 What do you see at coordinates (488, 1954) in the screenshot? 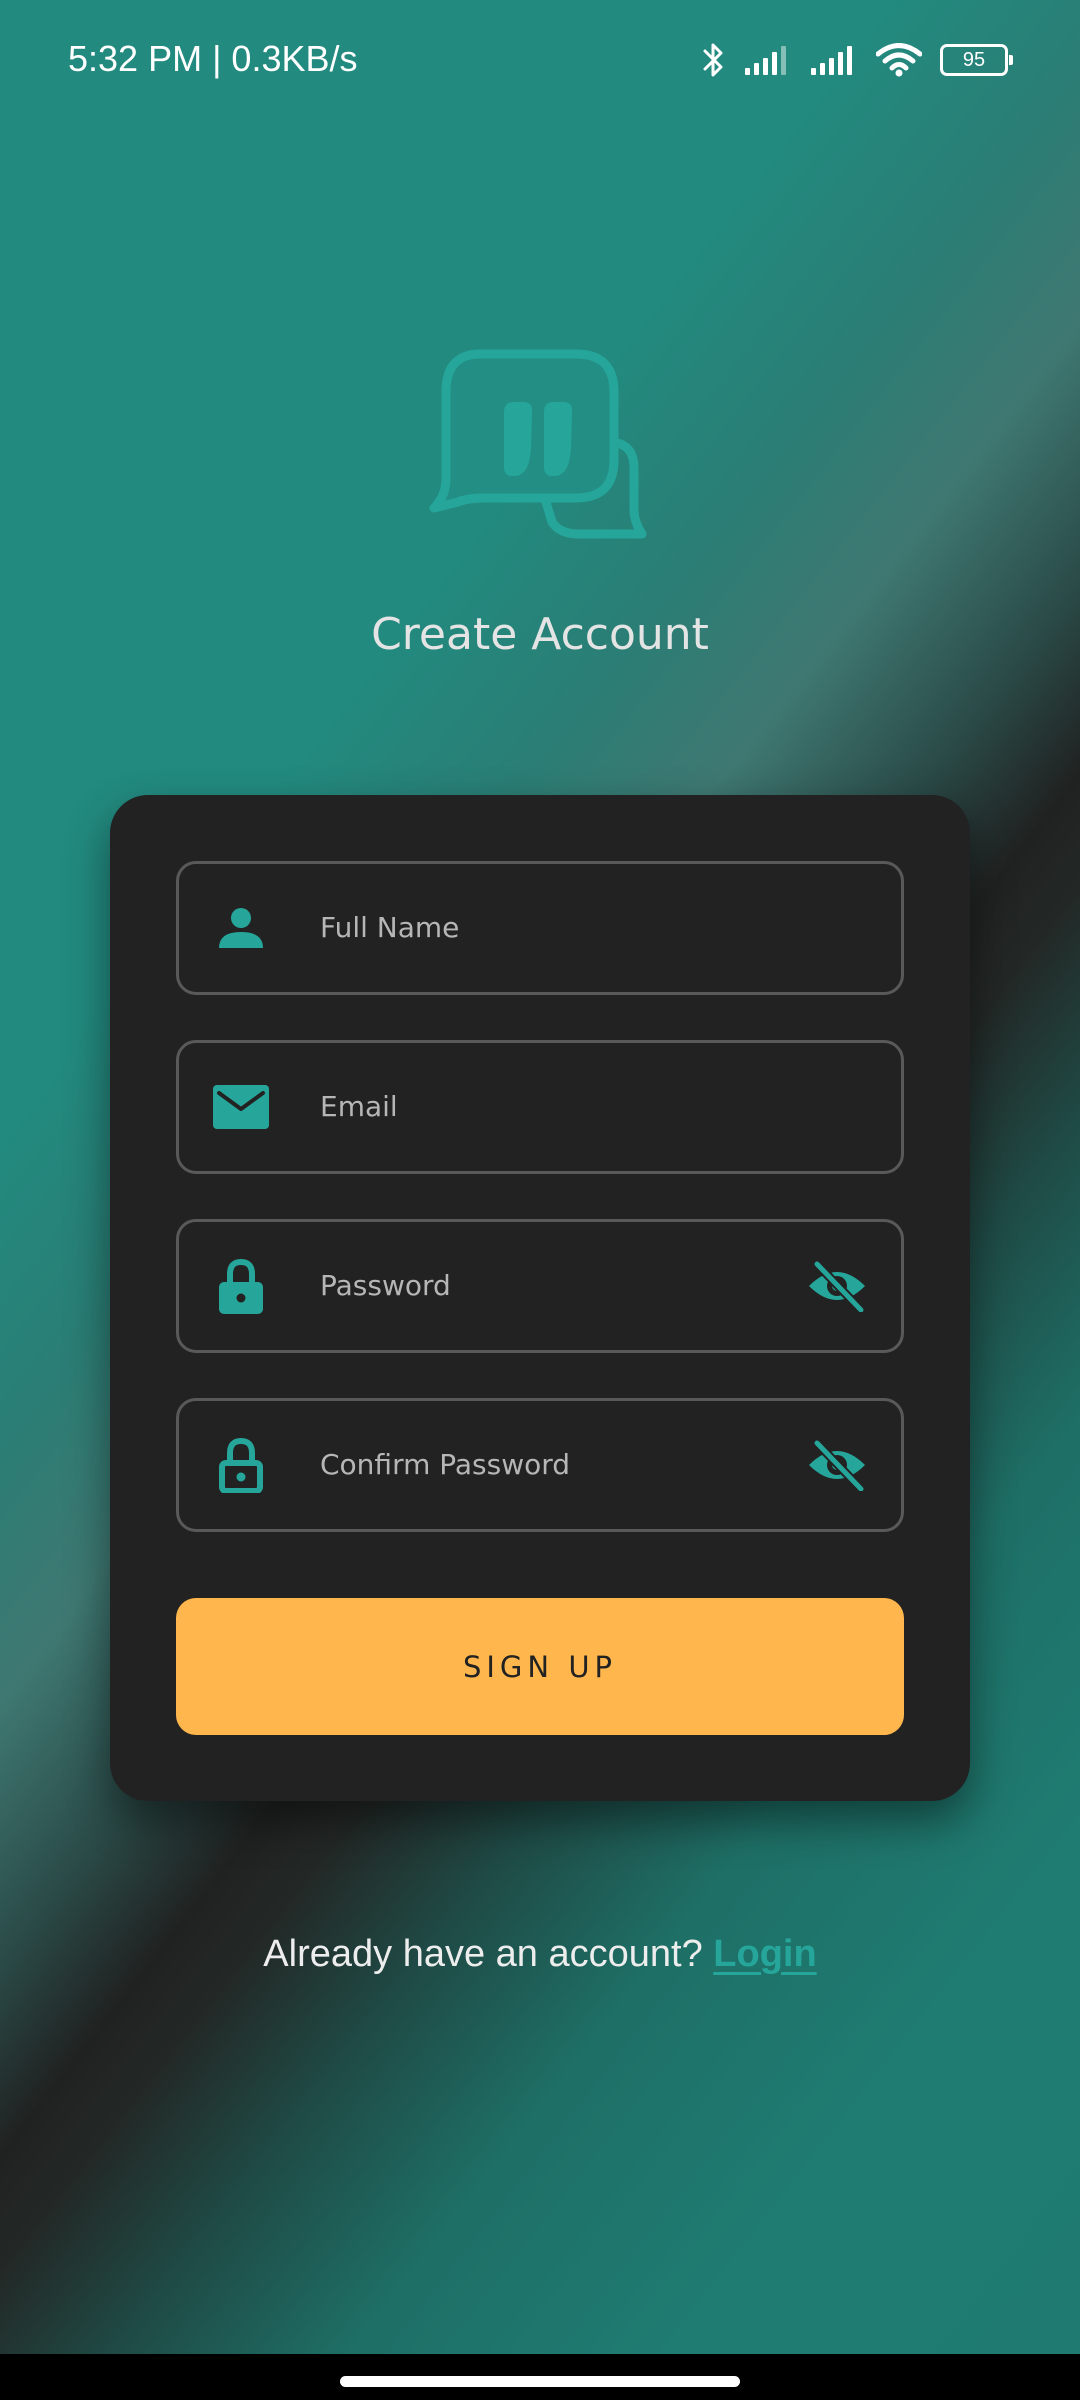
I see `login-prompt-text: Already have an account?` at bounding box center [488, 1954].